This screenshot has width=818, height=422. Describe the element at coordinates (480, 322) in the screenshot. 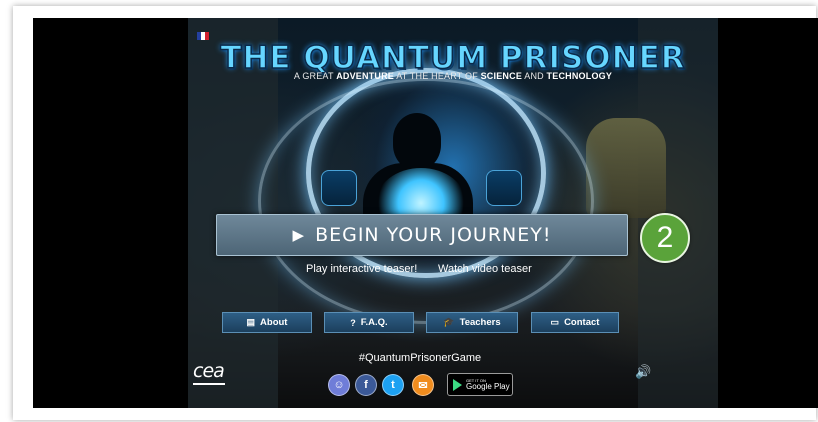

I see `teachers-label: Teachers` at that location.